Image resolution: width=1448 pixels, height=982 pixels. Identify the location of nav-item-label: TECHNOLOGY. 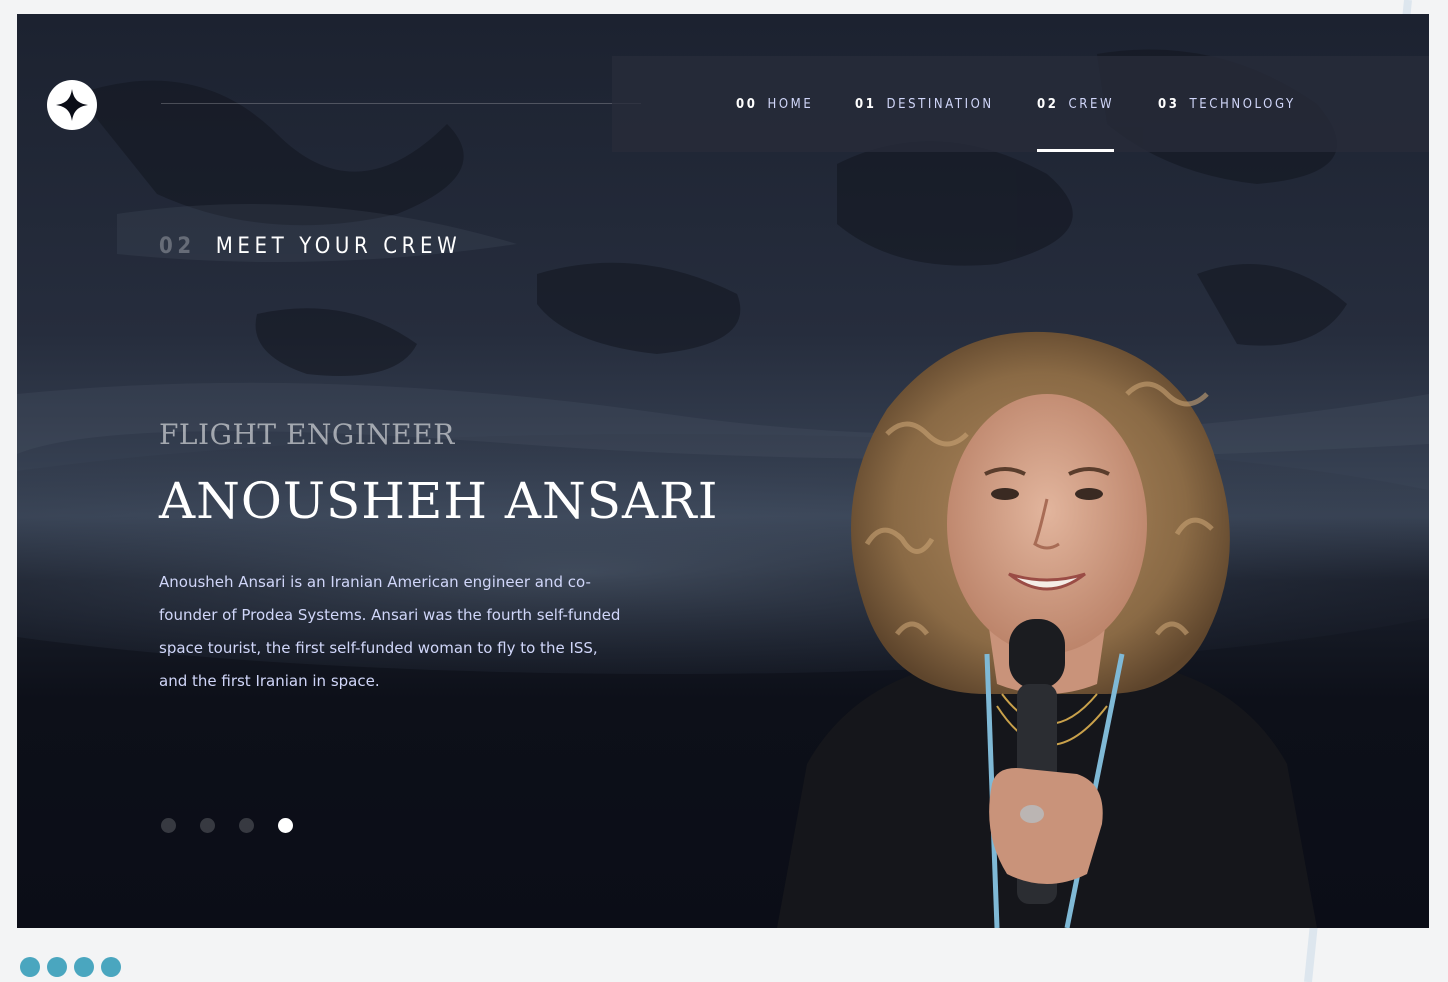
(1242, 104).